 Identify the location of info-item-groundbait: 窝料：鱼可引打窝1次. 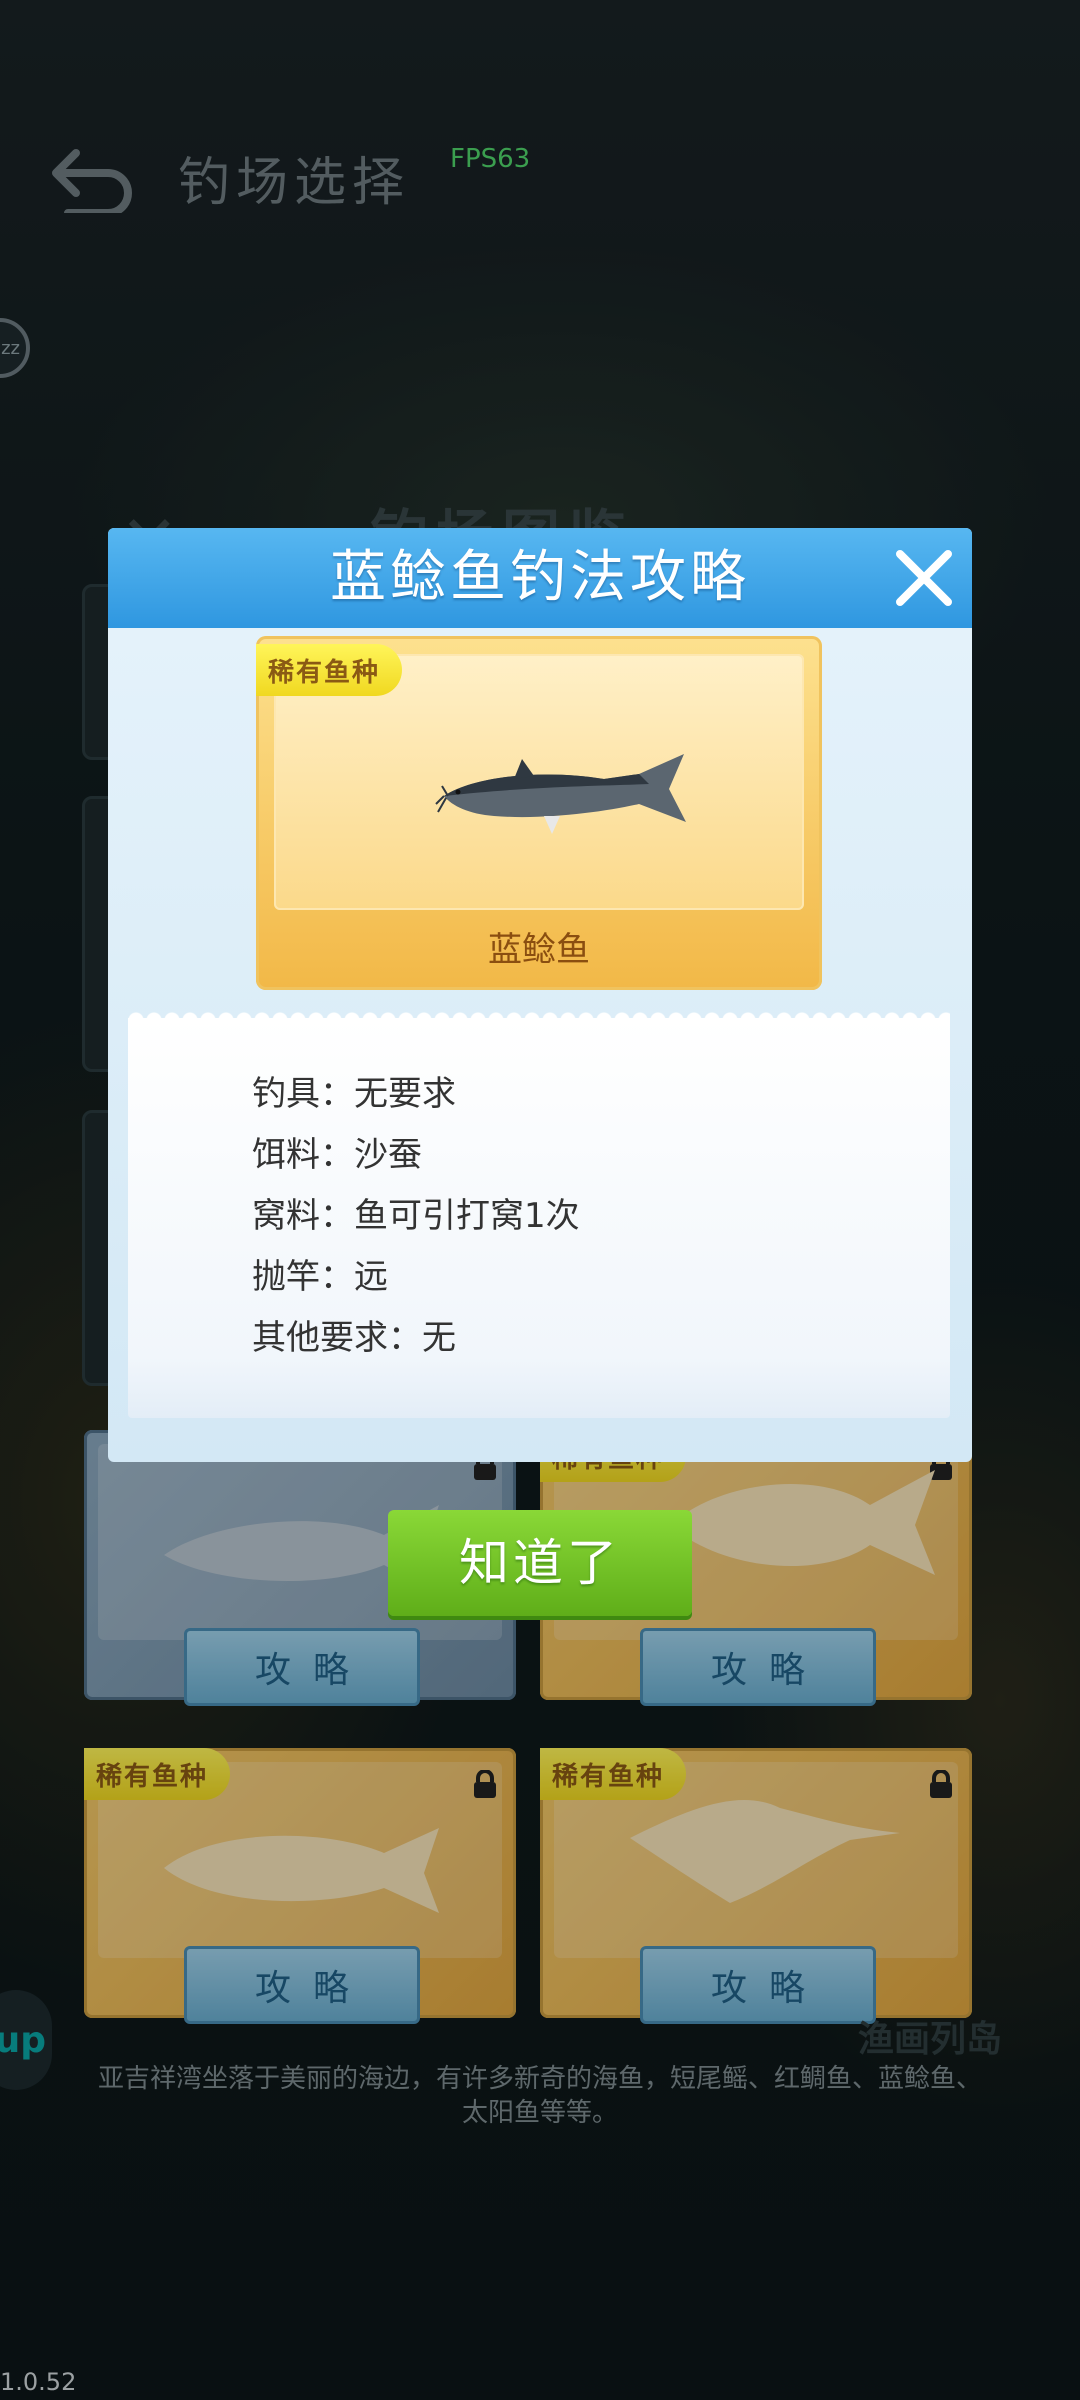
(416, 1216).